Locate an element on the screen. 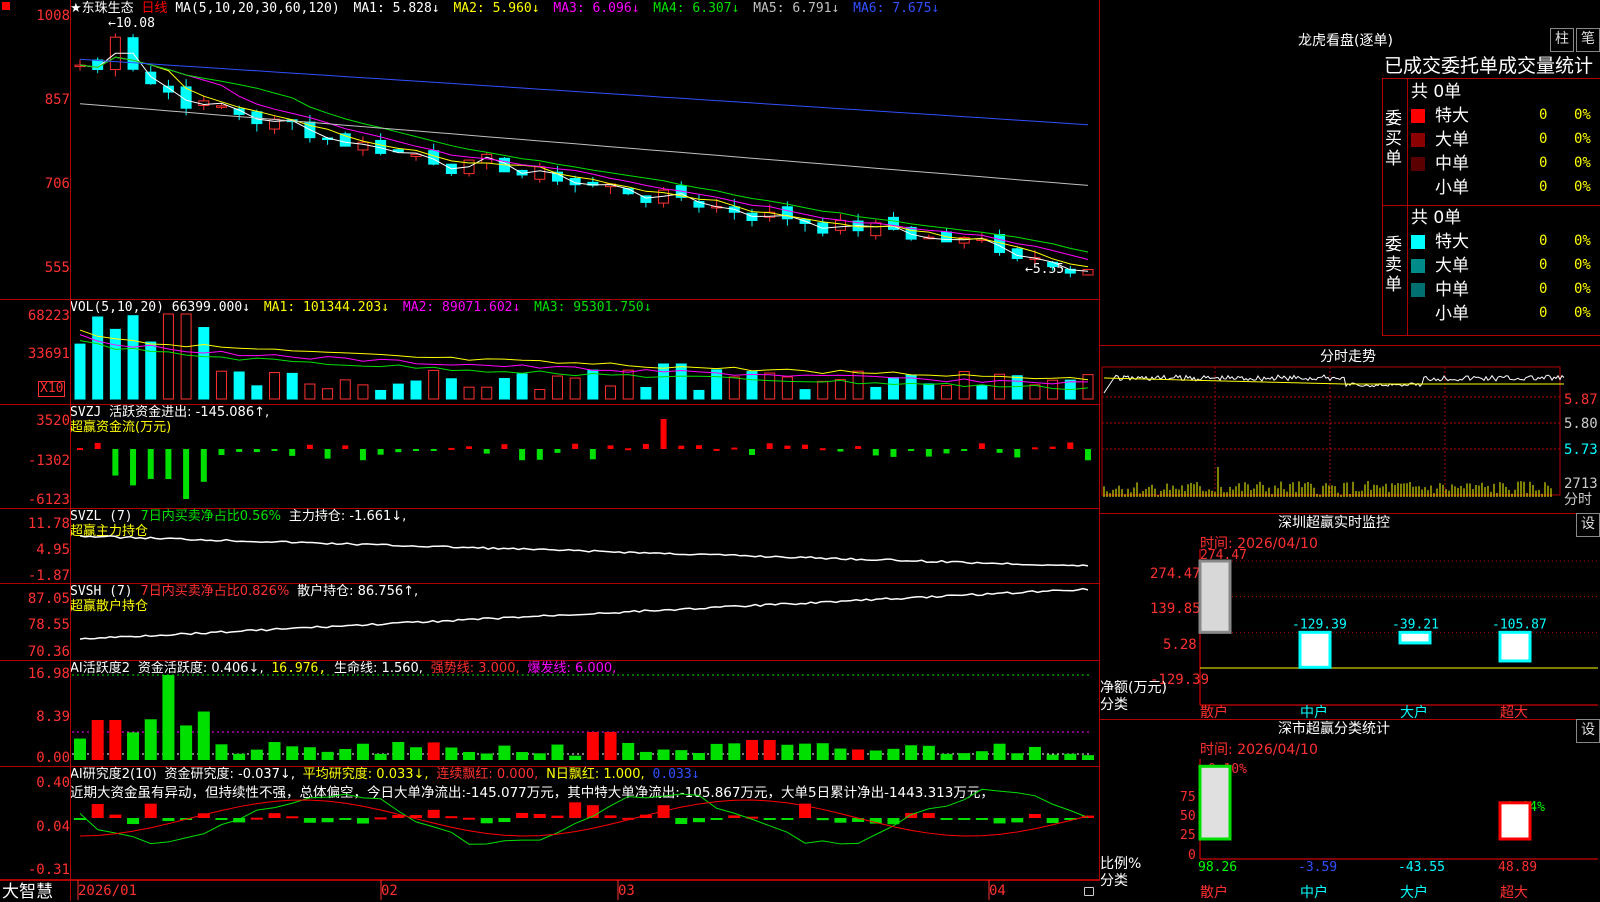 The image size is (1600, 902). buy-side-label: 委买单 is located at coordinates (1393, 139).